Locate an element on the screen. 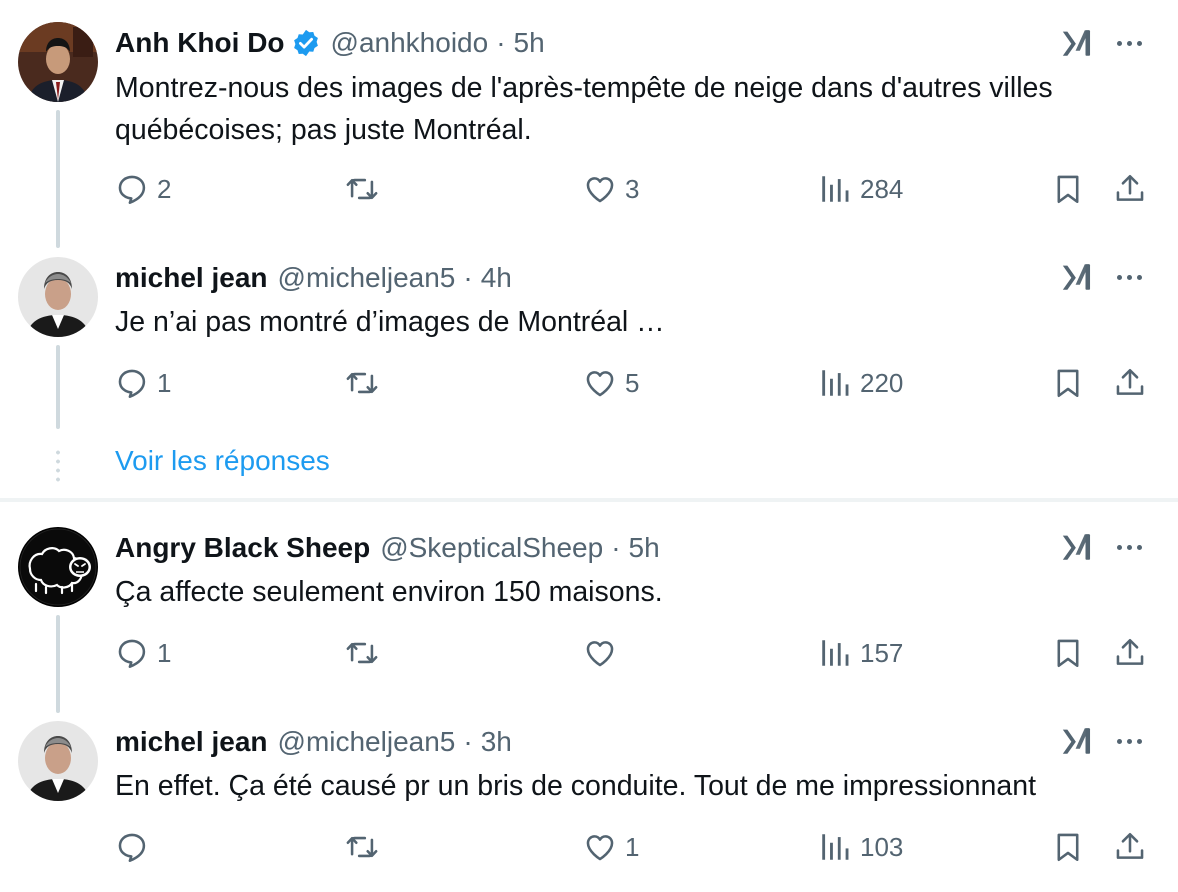 This screenshot has height=892, width=1178. views-button: 103 is located at coordinates (860, 847).